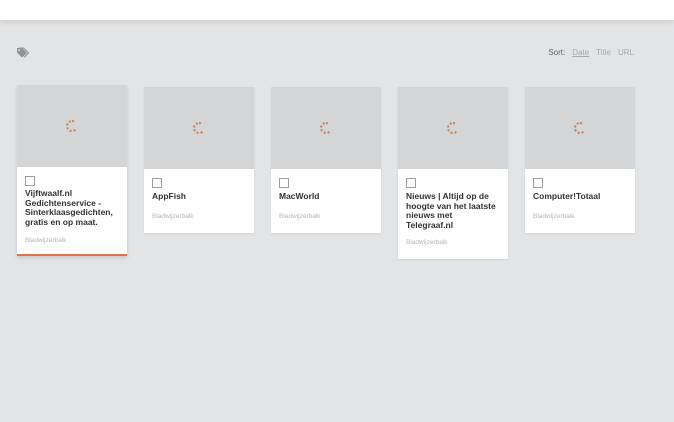  I want to click on sort-by-title: Title, so click(603, 52).